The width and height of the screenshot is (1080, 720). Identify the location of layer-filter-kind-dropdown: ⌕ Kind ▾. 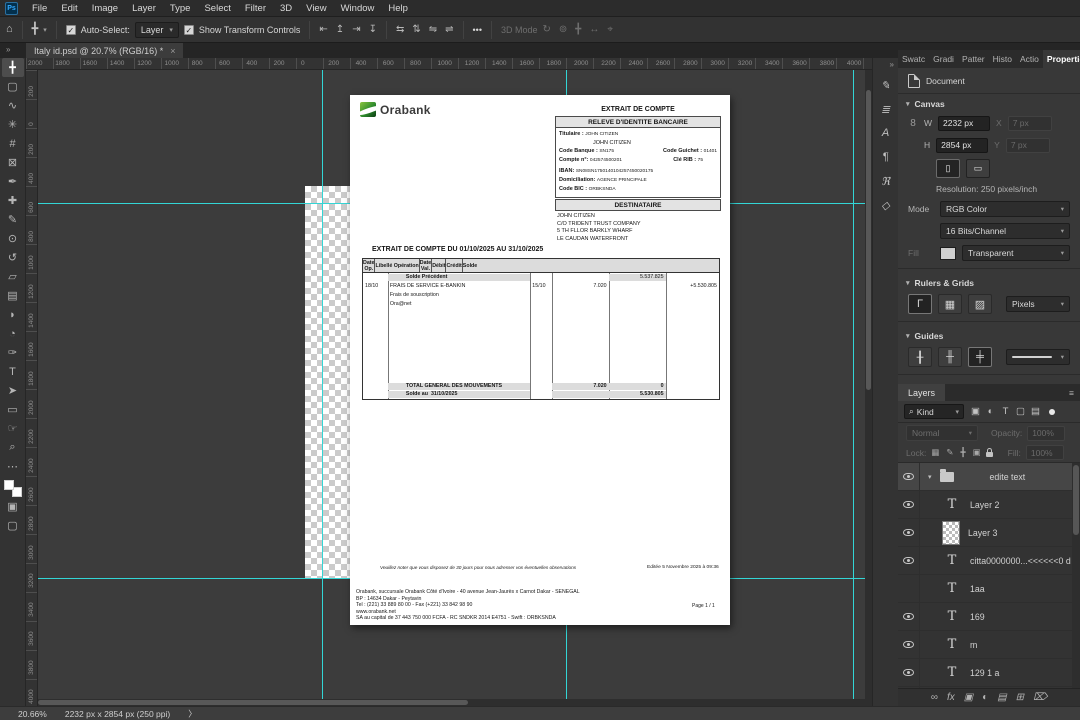
(934, 411).